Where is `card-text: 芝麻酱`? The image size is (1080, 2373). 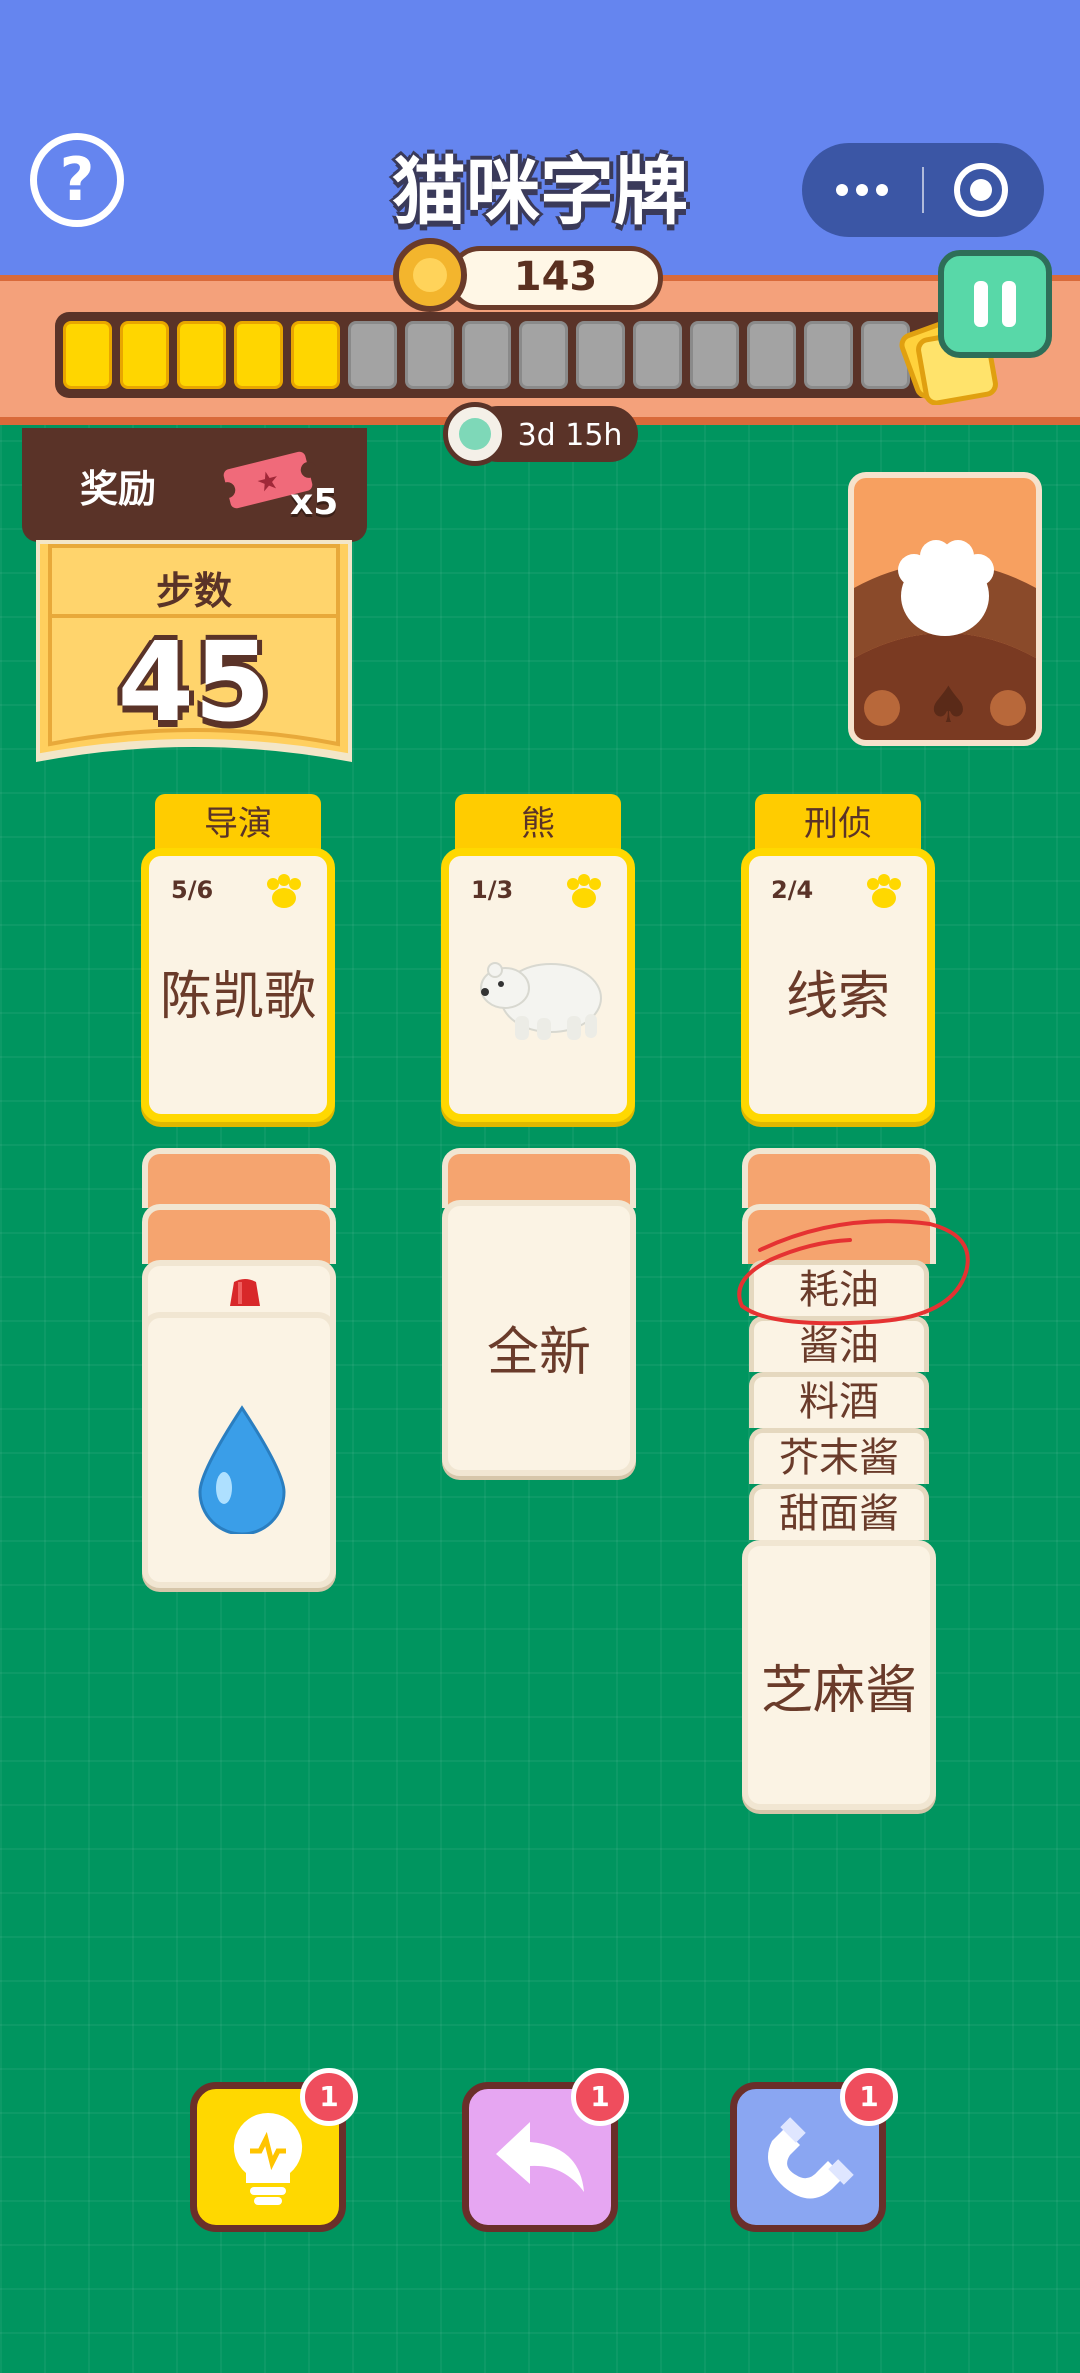
card-text: 芝麻酱 is located at coordinates (838, 1691).